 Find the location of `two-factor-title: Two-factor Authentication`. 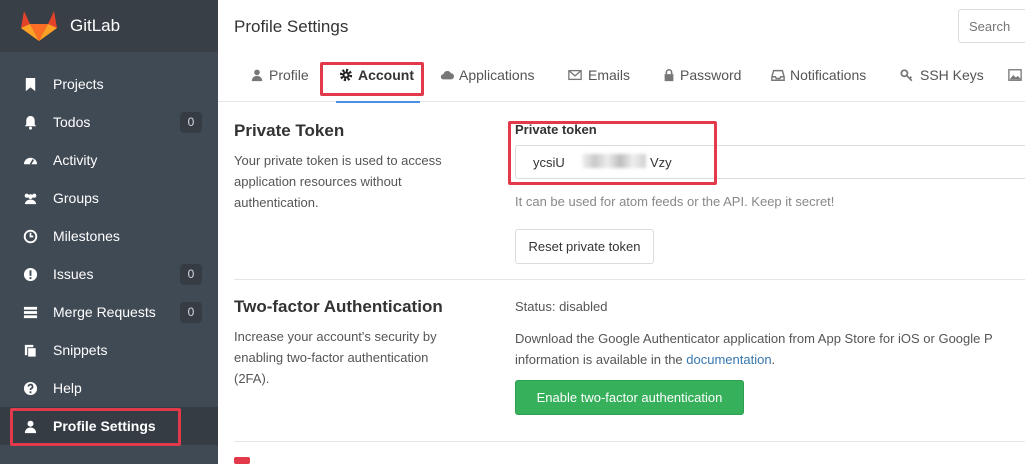

two-factor-title: Two-factor Authentication is located at coordinates (338, 306).